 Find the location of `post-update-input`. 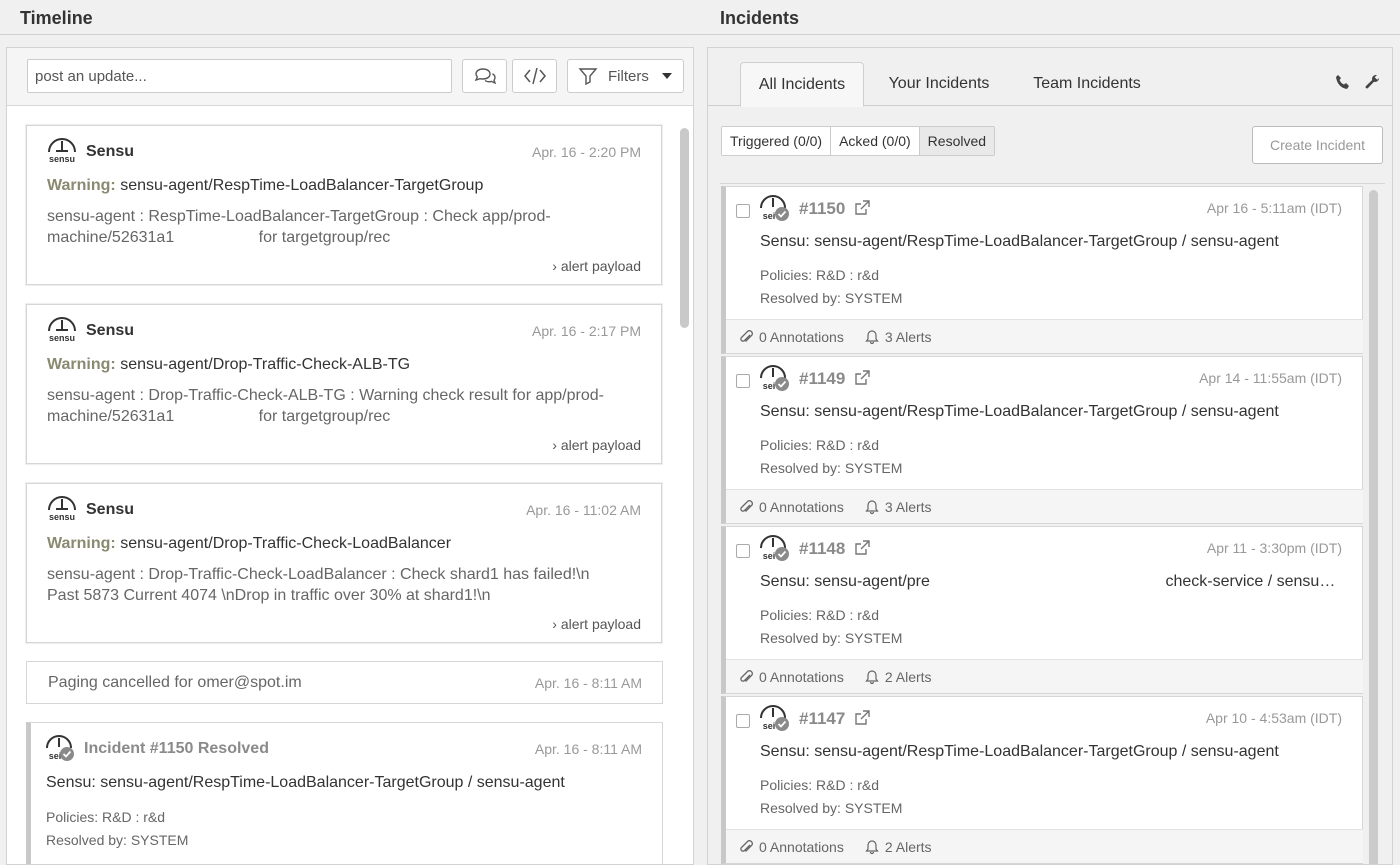

post-update-input is located at coordinates (239, 76).